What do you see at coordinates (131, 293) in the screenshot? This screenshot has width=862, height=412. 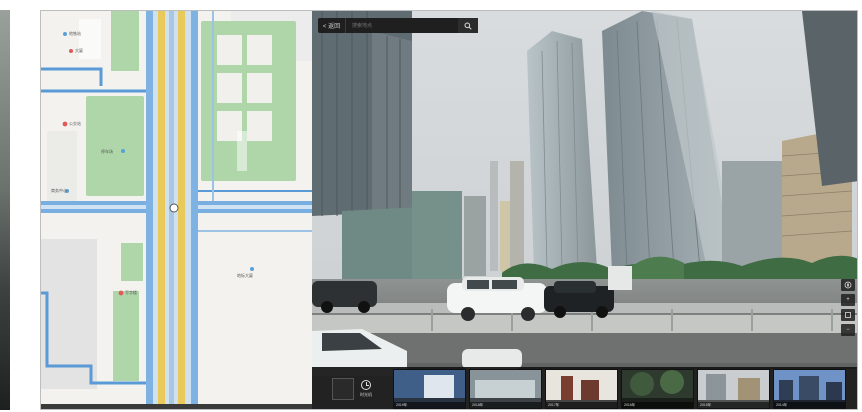 I see `map-poi-label: 写字楼` at bounding box center [131, 293].